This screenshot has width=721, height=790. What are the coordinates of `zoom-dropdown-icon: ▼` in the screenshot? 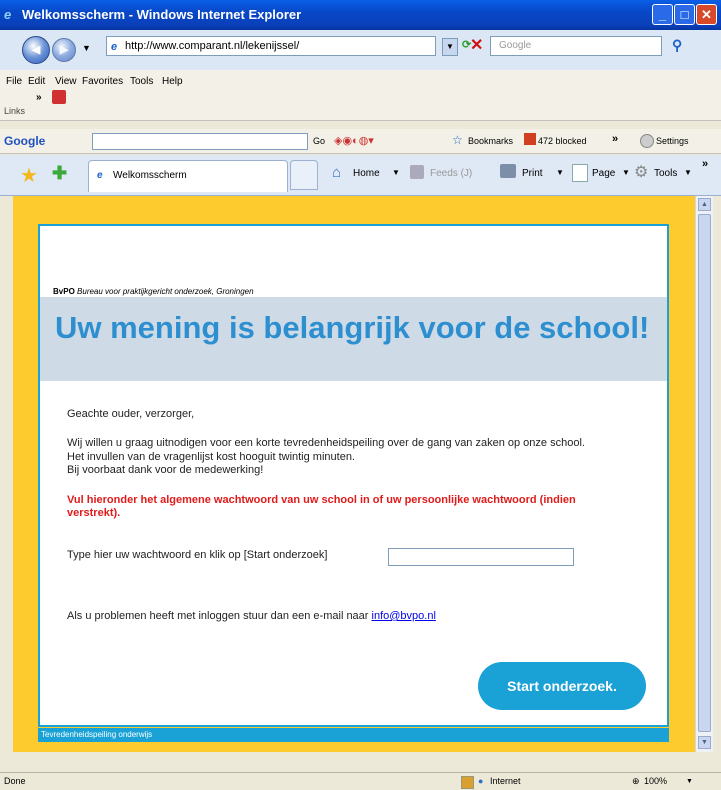 It's located at (689, 781).